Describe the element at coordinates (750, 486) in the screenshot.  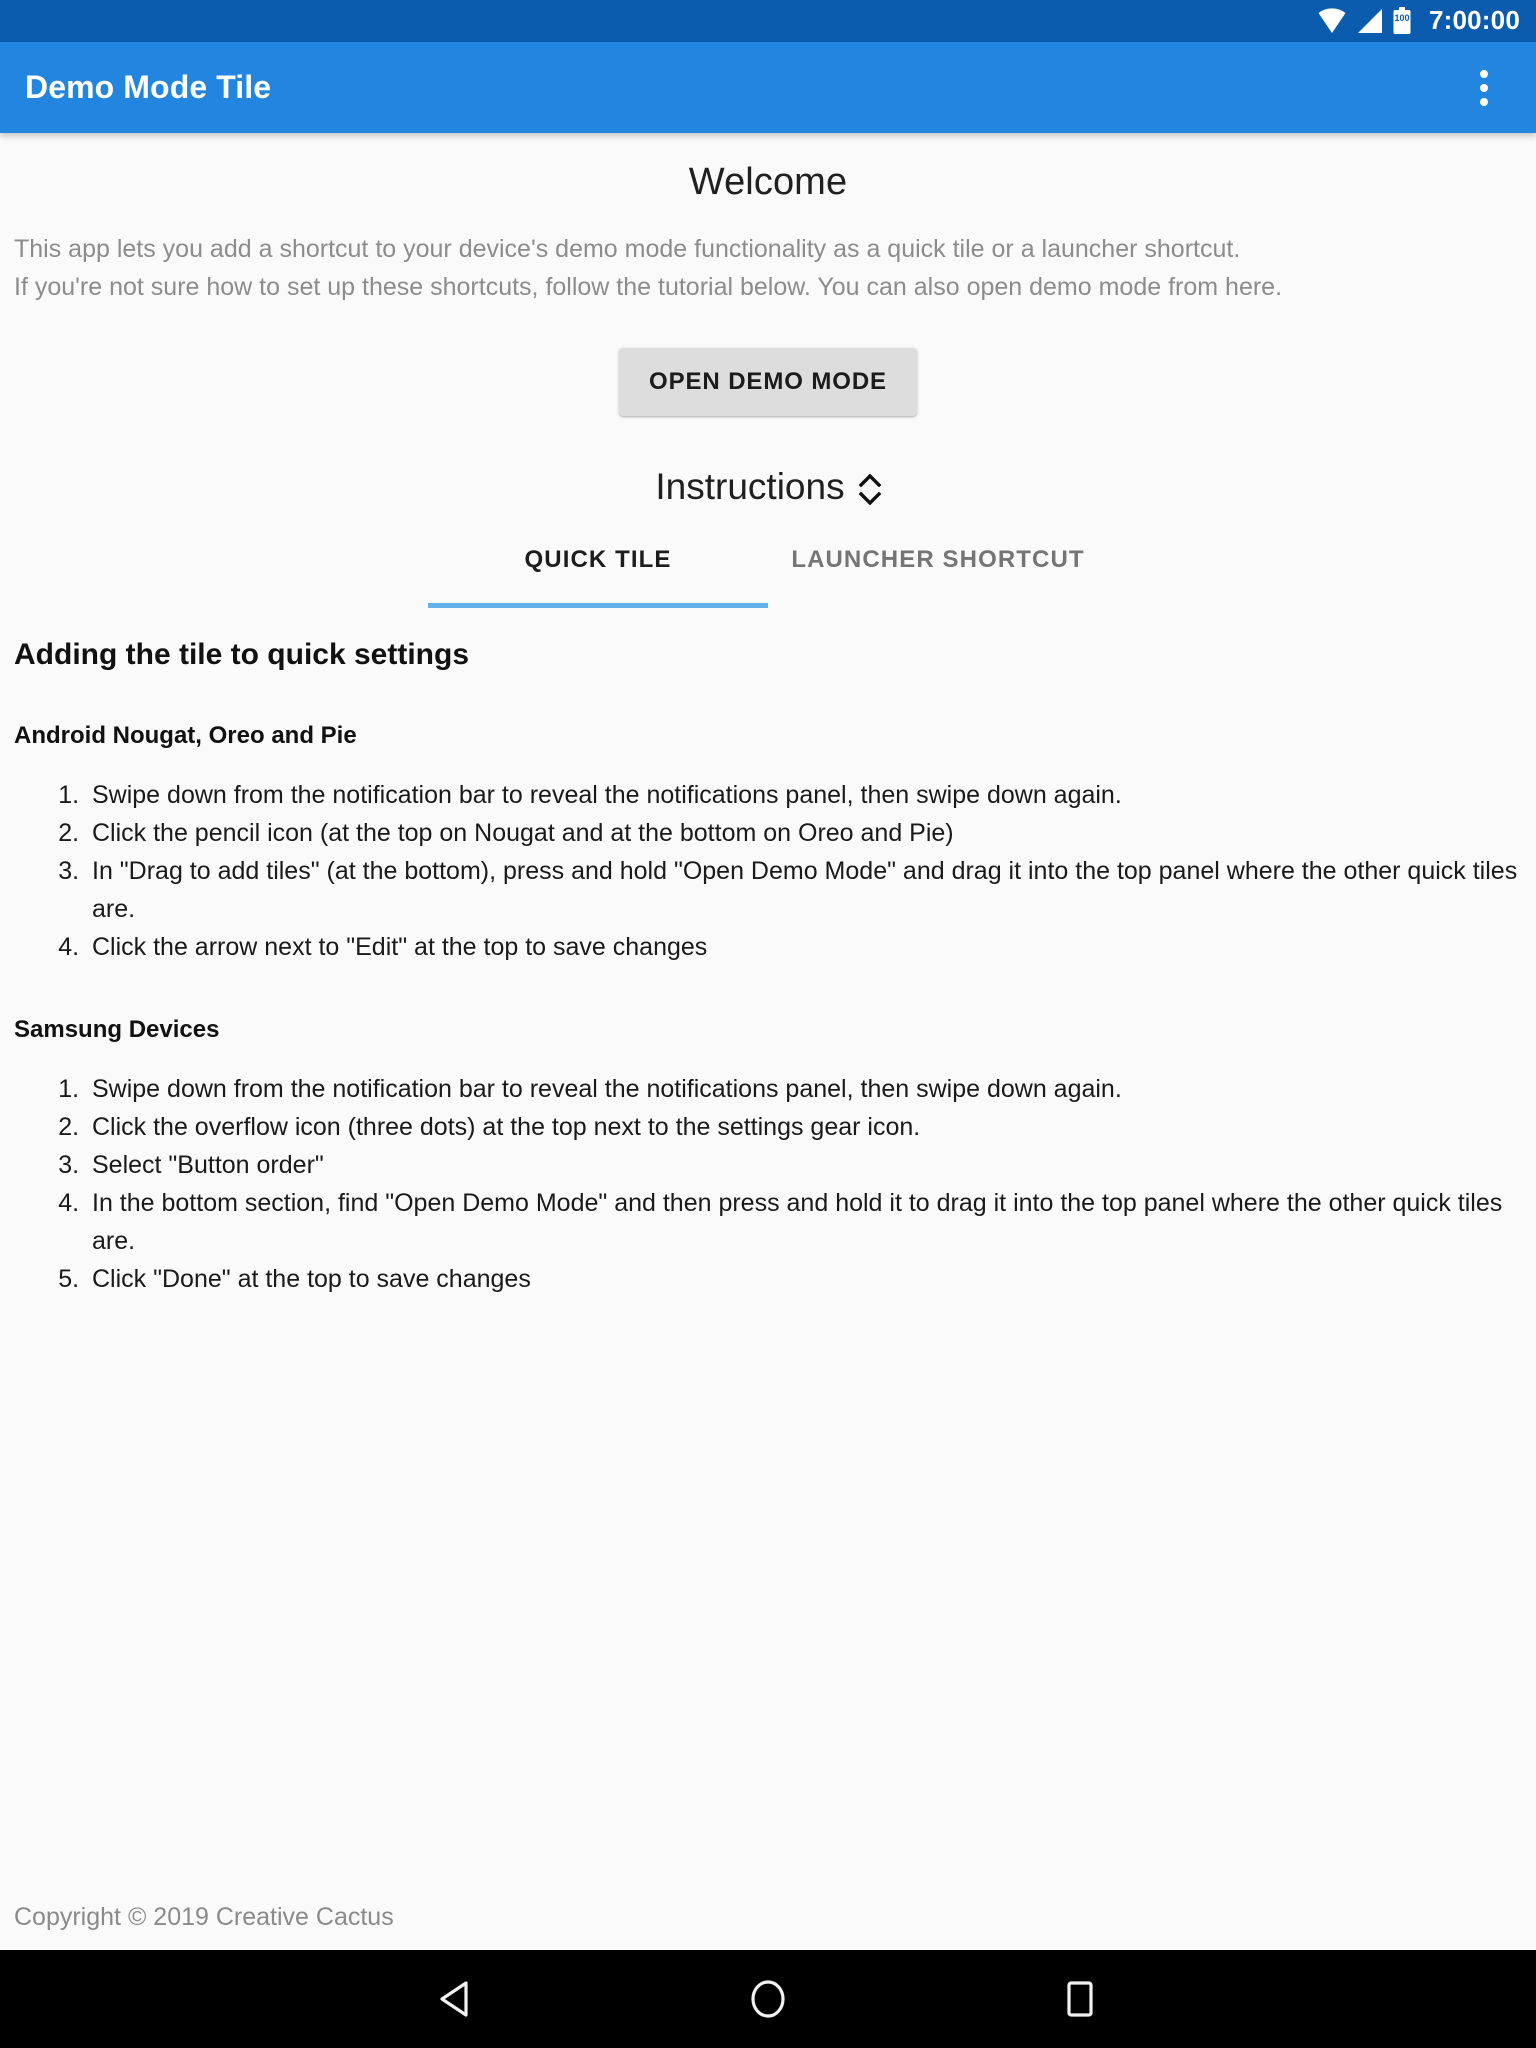
I see `instructions-title: Instructions` at that location.